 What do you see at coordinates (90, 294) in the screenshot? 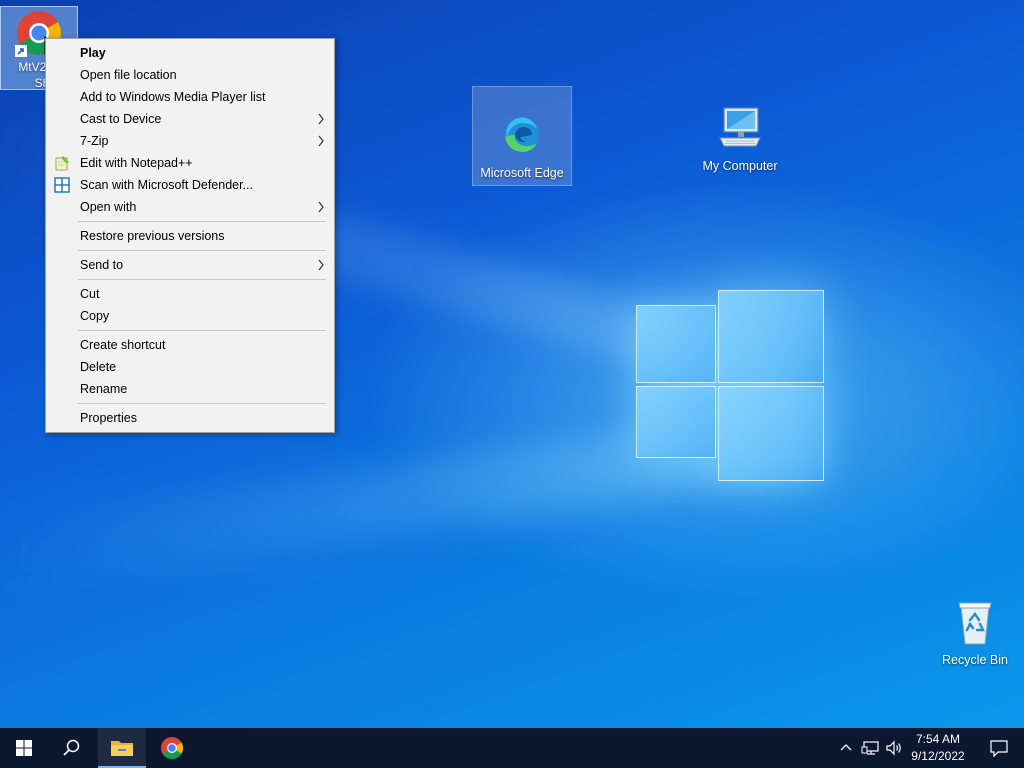
I see `menu-item-label: Cut` at bounding box center [90, 294].